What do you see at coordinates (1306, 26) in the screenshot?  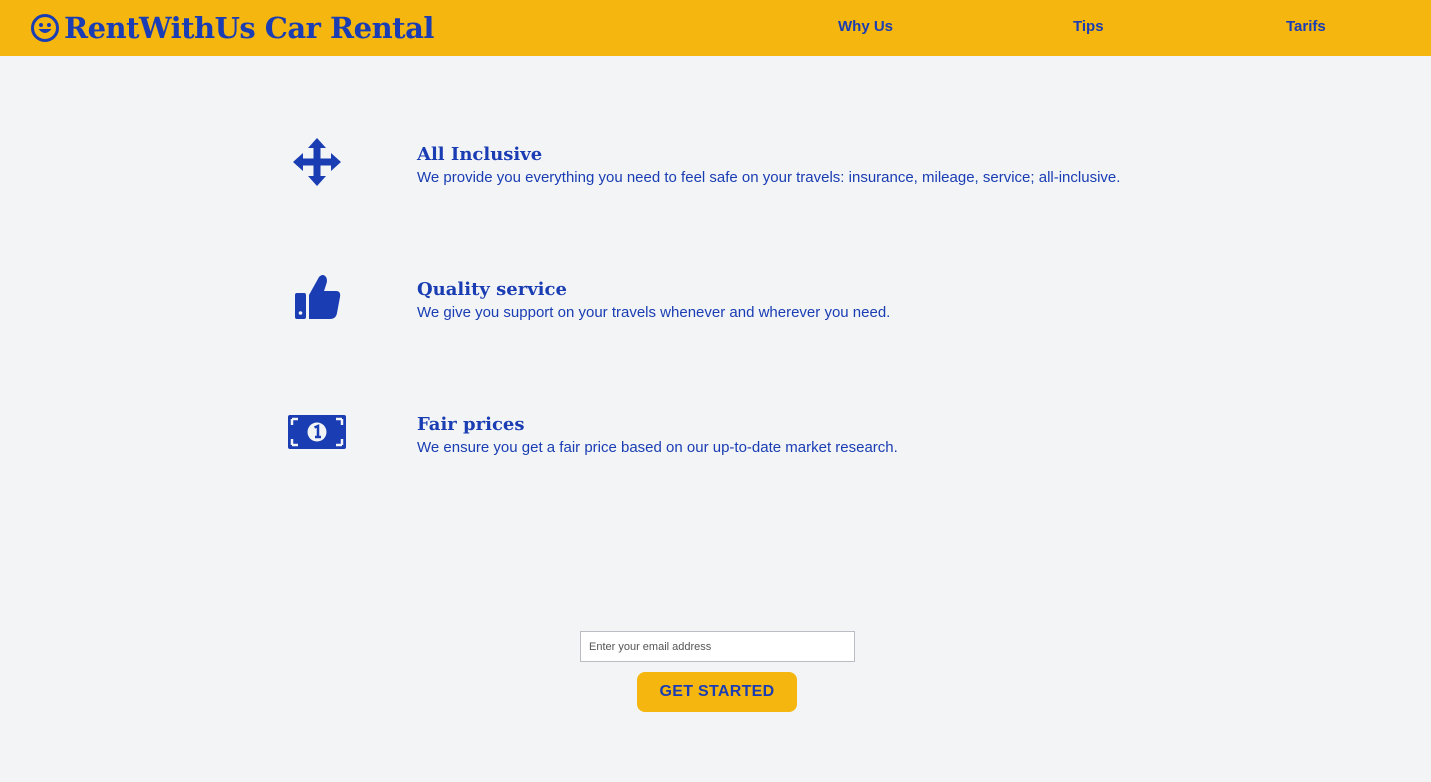 I see `nav-link-tarifs: Tarifs` at bounding box center [1306, 26].